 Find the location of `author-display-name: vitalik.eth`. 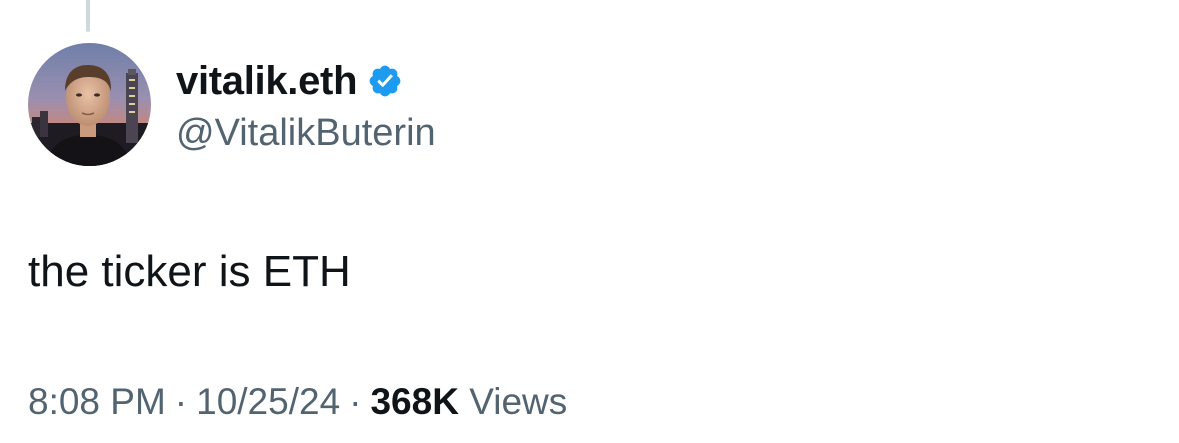

author-display-name: vitalik.eth is located at coordinates (267, 81).